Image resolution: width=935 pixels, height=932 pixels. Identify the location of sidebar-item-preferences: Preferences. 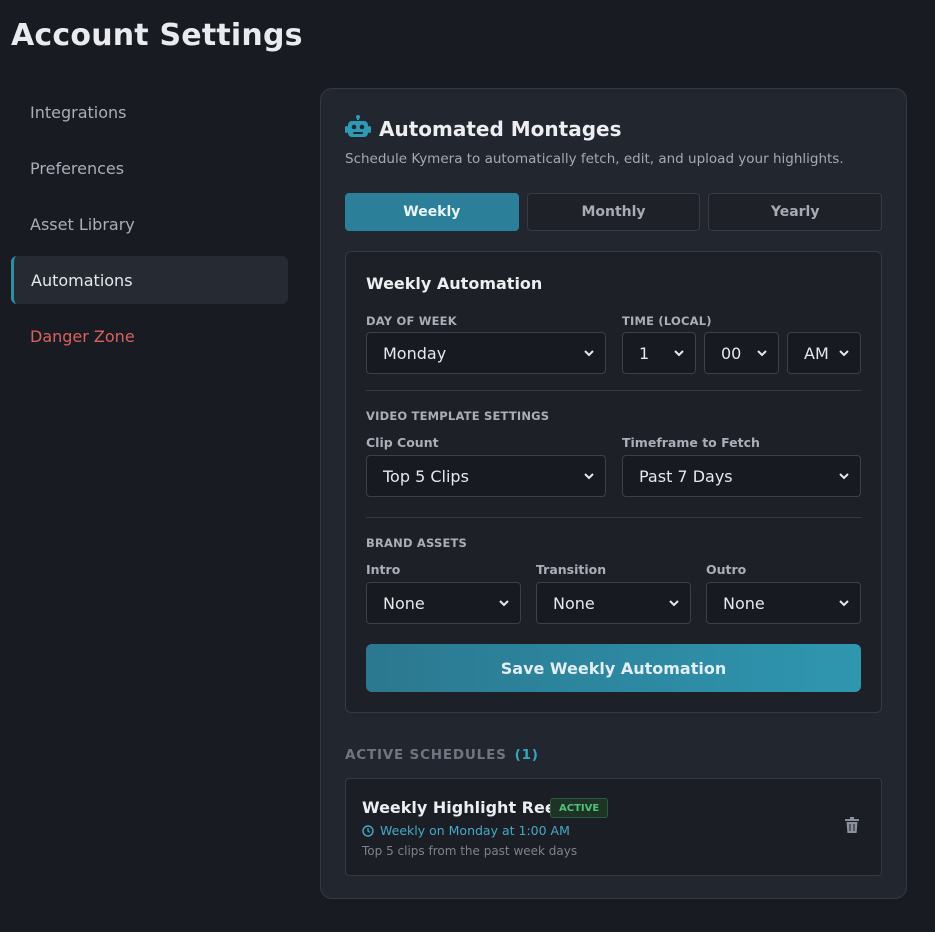
(149, 168).